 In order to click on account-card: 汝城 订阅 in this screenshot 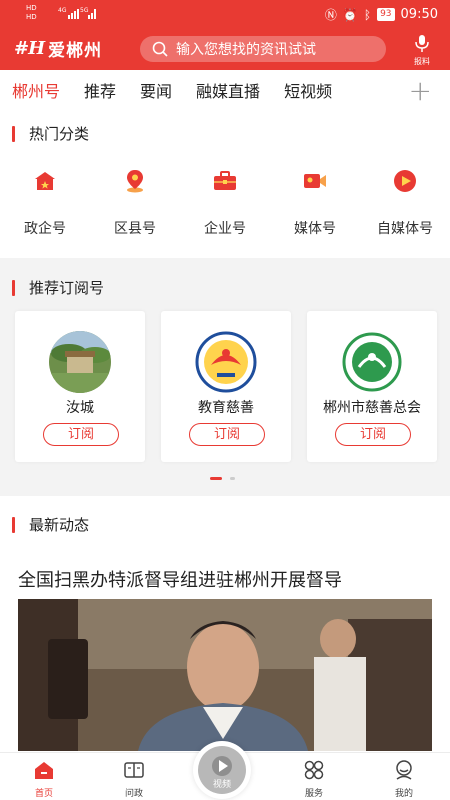, I will do `click(80, 386)`.